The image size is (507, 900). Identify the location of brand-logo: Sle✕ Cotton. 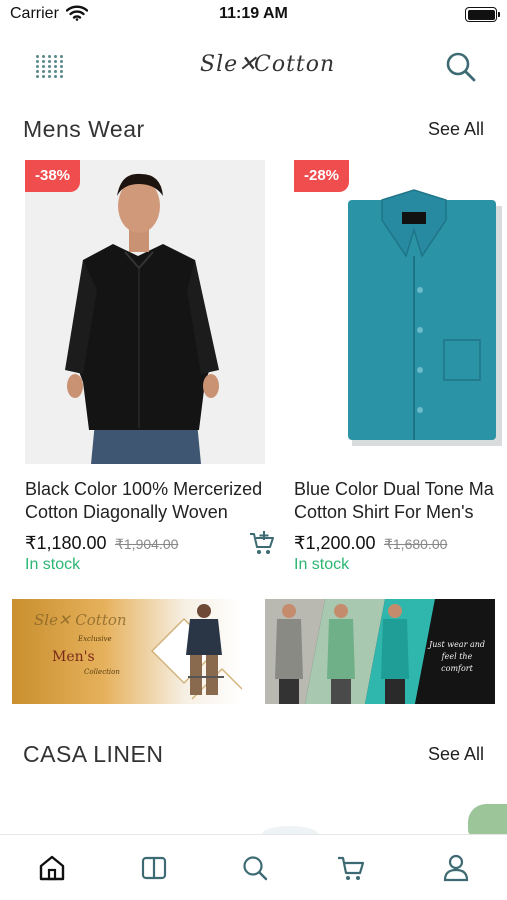
(266, 66).